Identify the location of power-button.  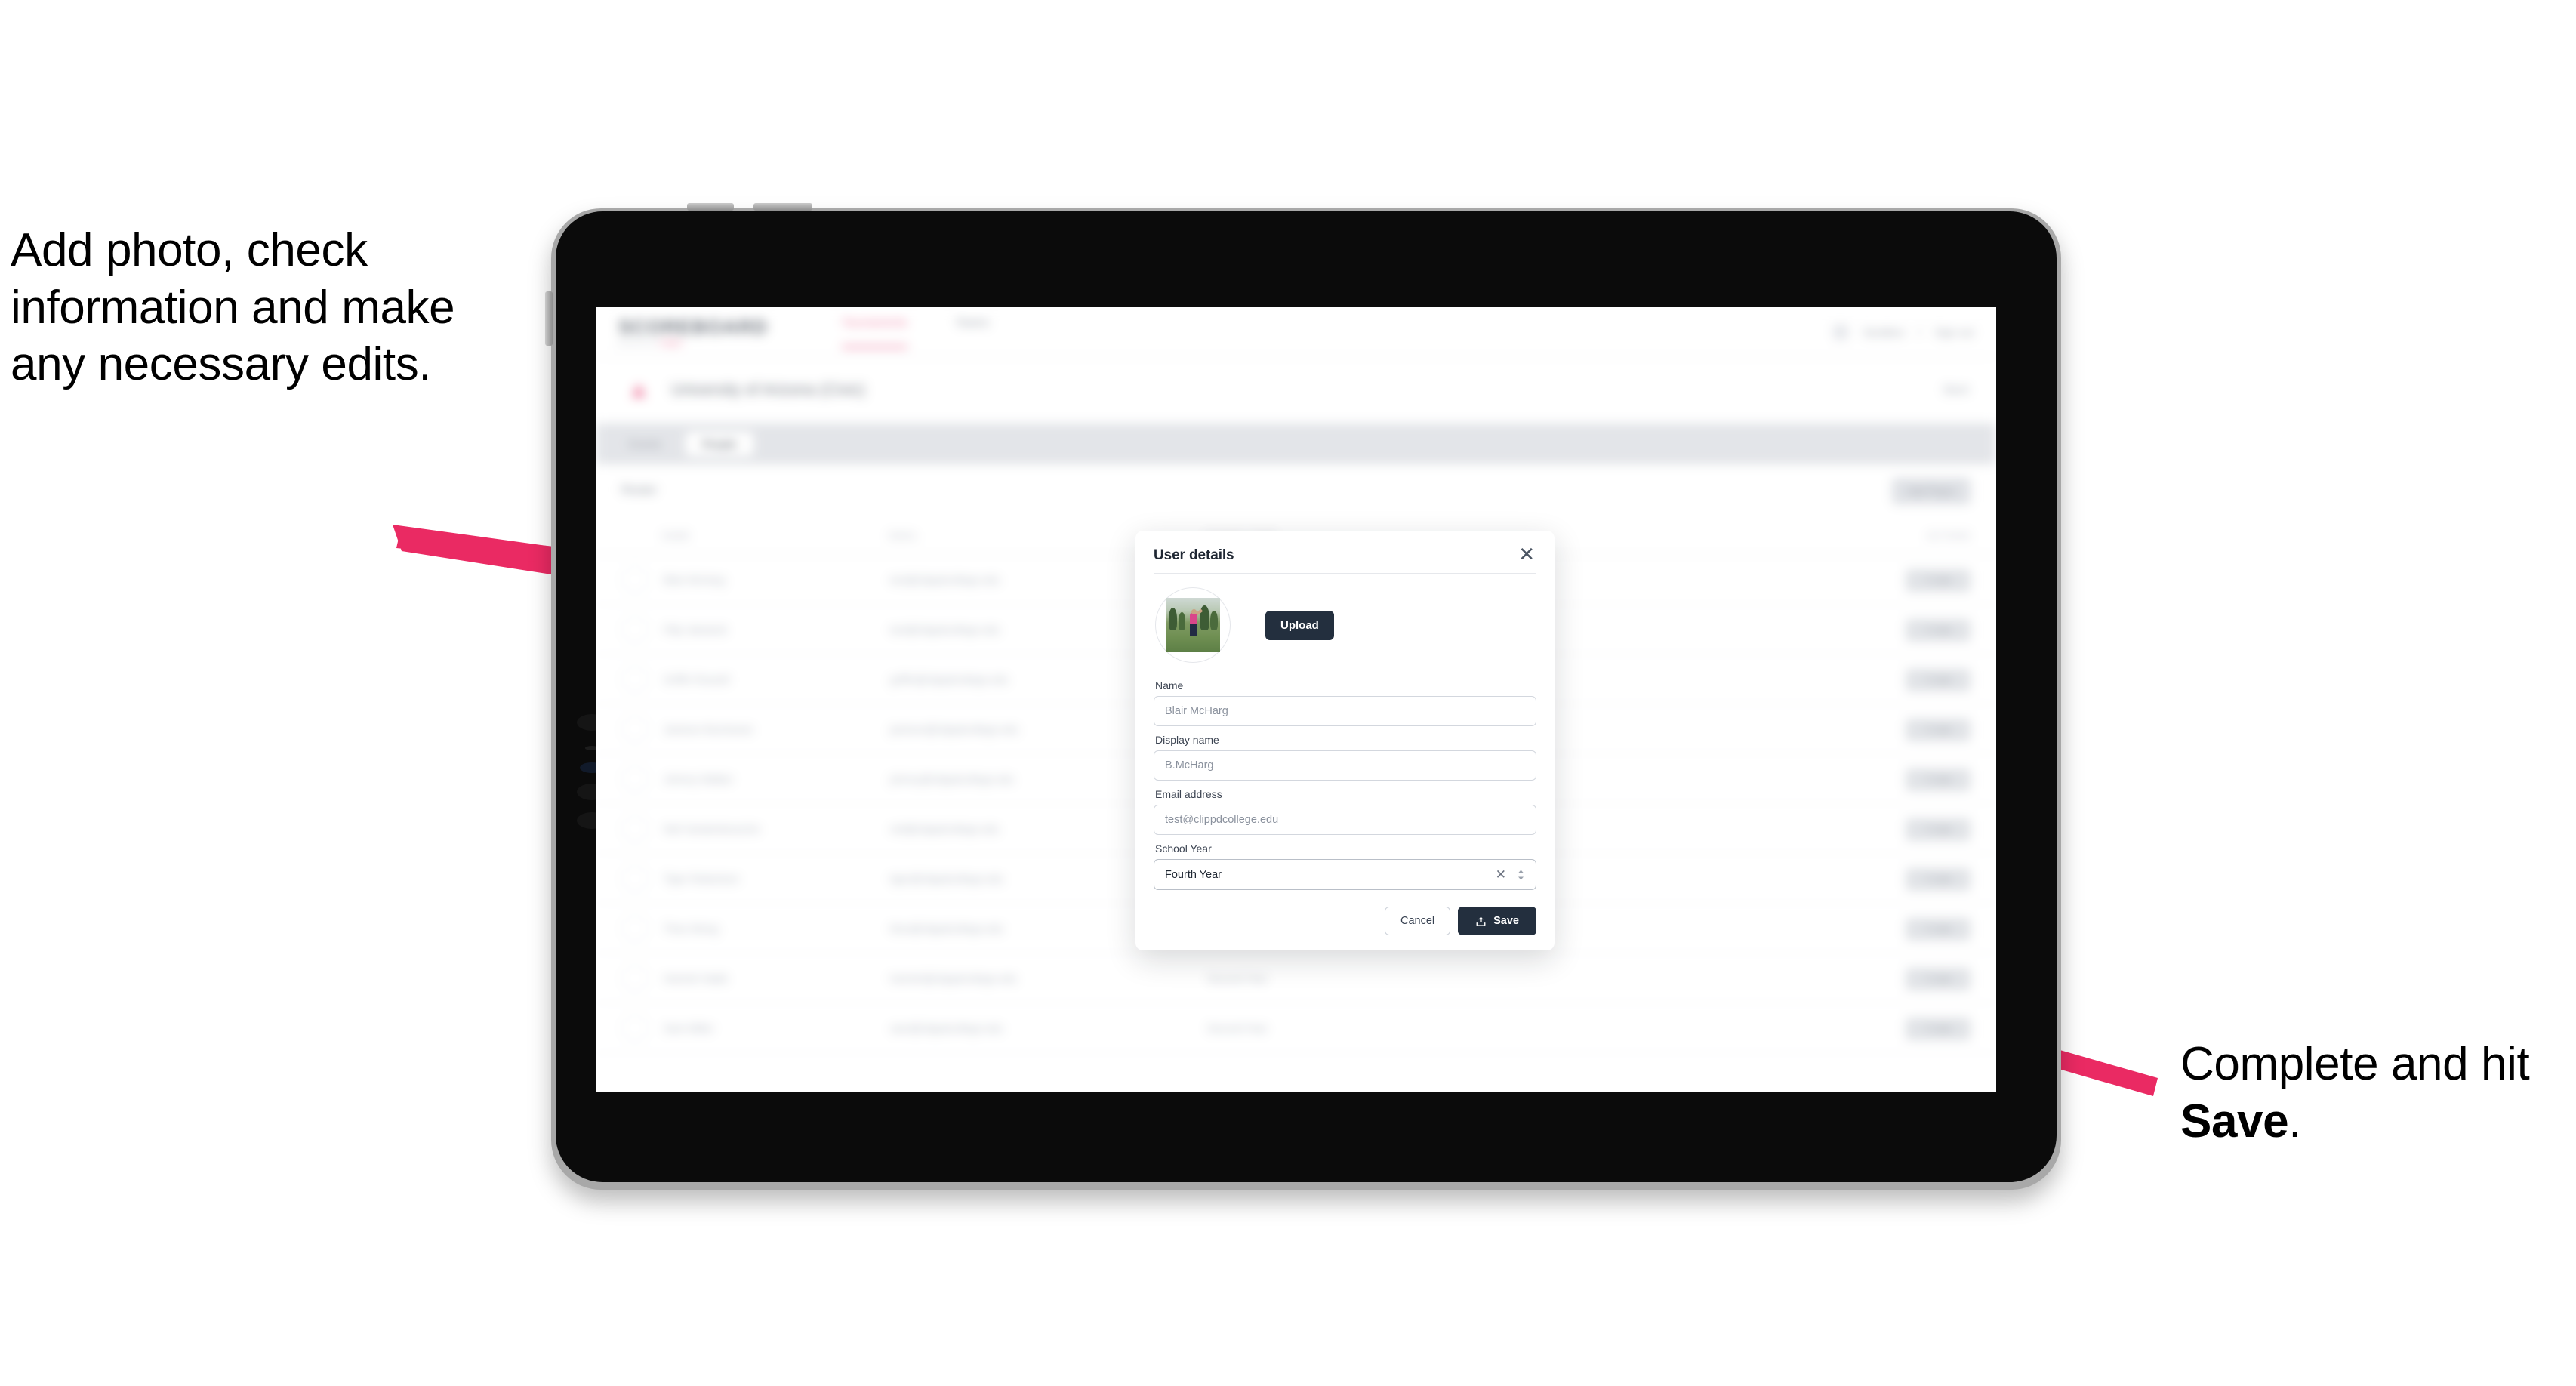
(549, 318).